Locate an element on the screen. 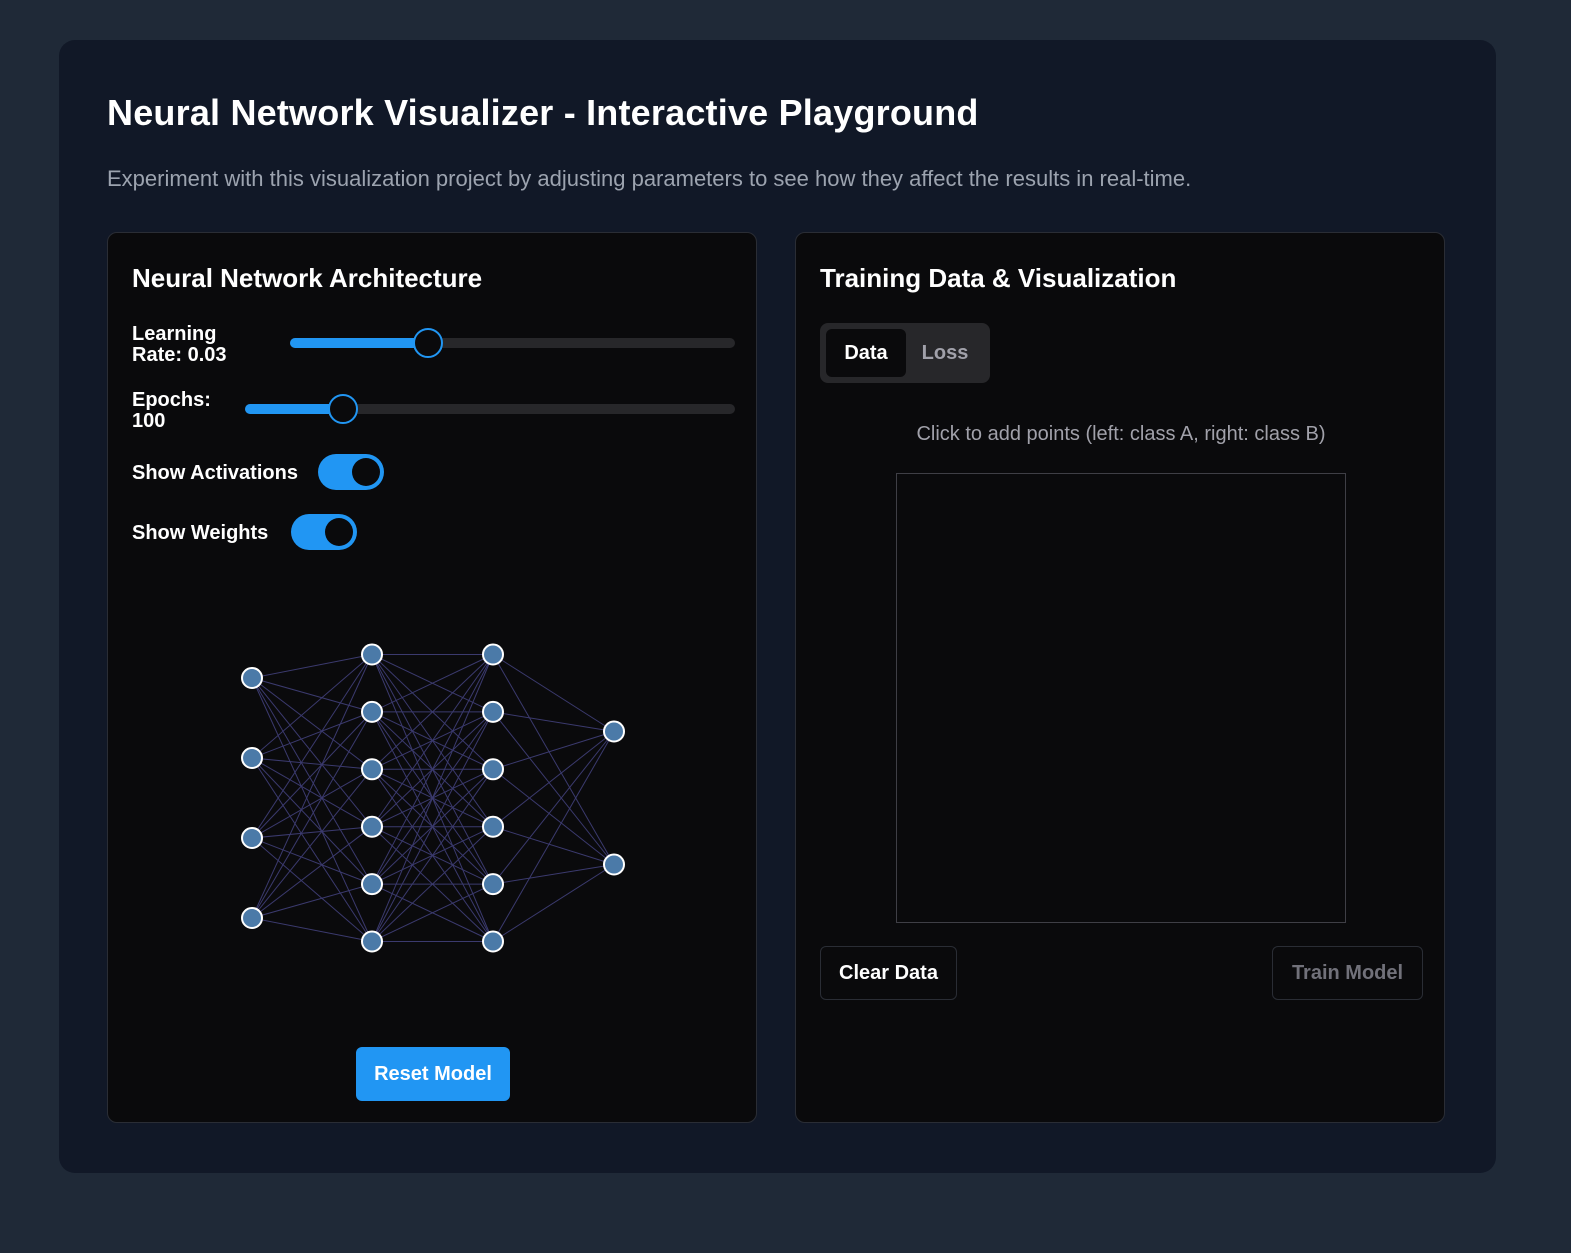 This screenshot has height=1253, width=1571. clear-data-button: Clear Data is located at coordinates (888, 973).